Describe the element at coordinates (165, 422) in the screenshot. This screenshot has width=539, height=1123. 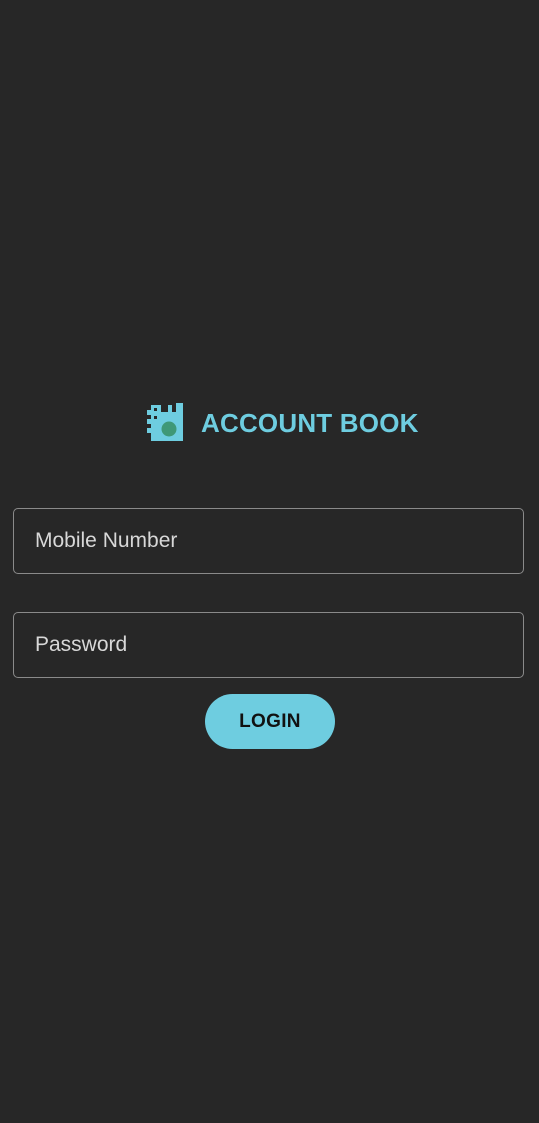
I see `account-book-logo-icon` at that location.